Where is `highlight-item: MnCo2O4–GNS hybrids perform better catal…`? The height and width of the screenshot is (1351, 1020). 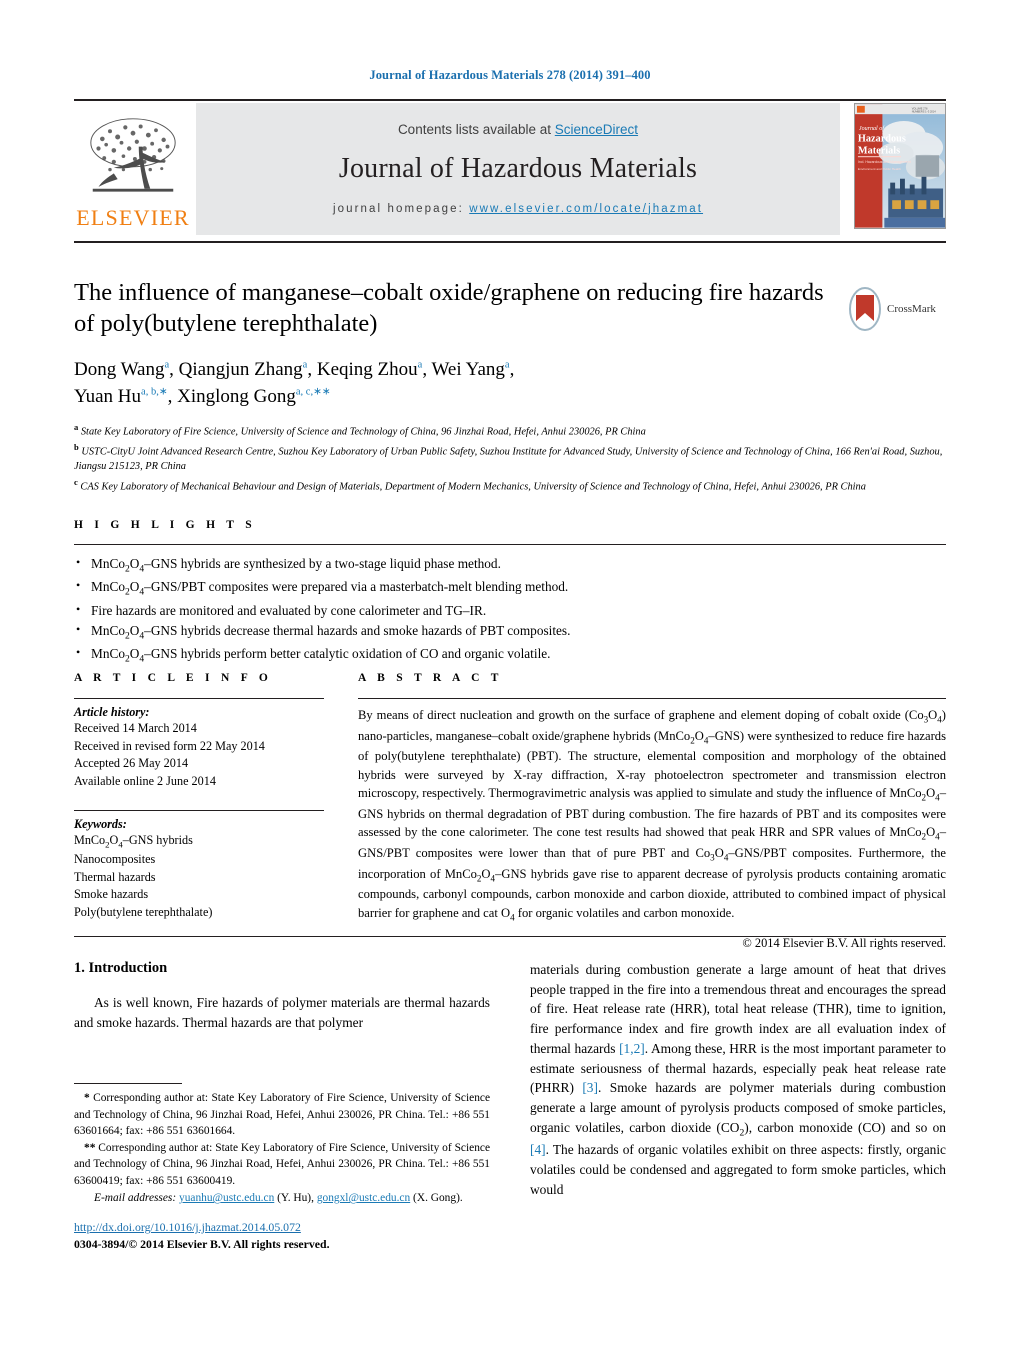 highlight-item: MnCo2O4–GNS hybrids perform better catal… is located at coordinates (510, 655).